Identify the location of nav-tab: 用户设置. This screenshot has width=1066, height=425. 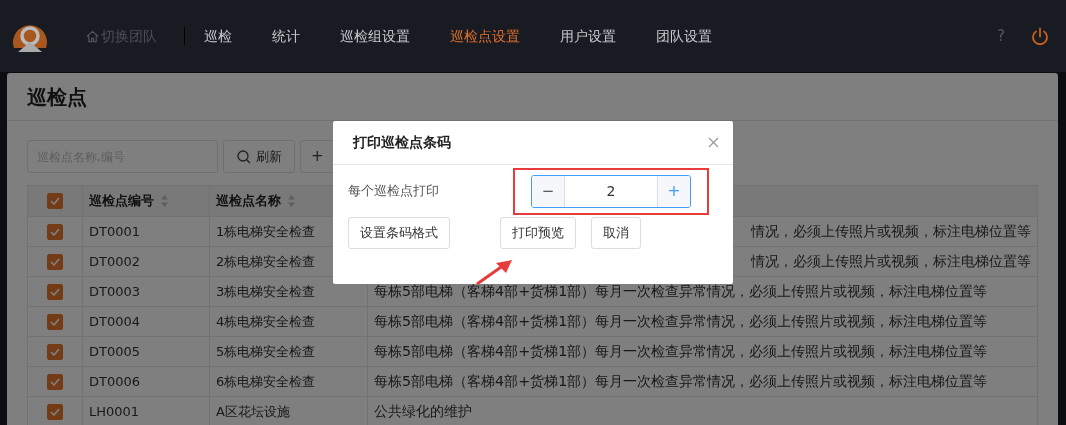
(588, 36).